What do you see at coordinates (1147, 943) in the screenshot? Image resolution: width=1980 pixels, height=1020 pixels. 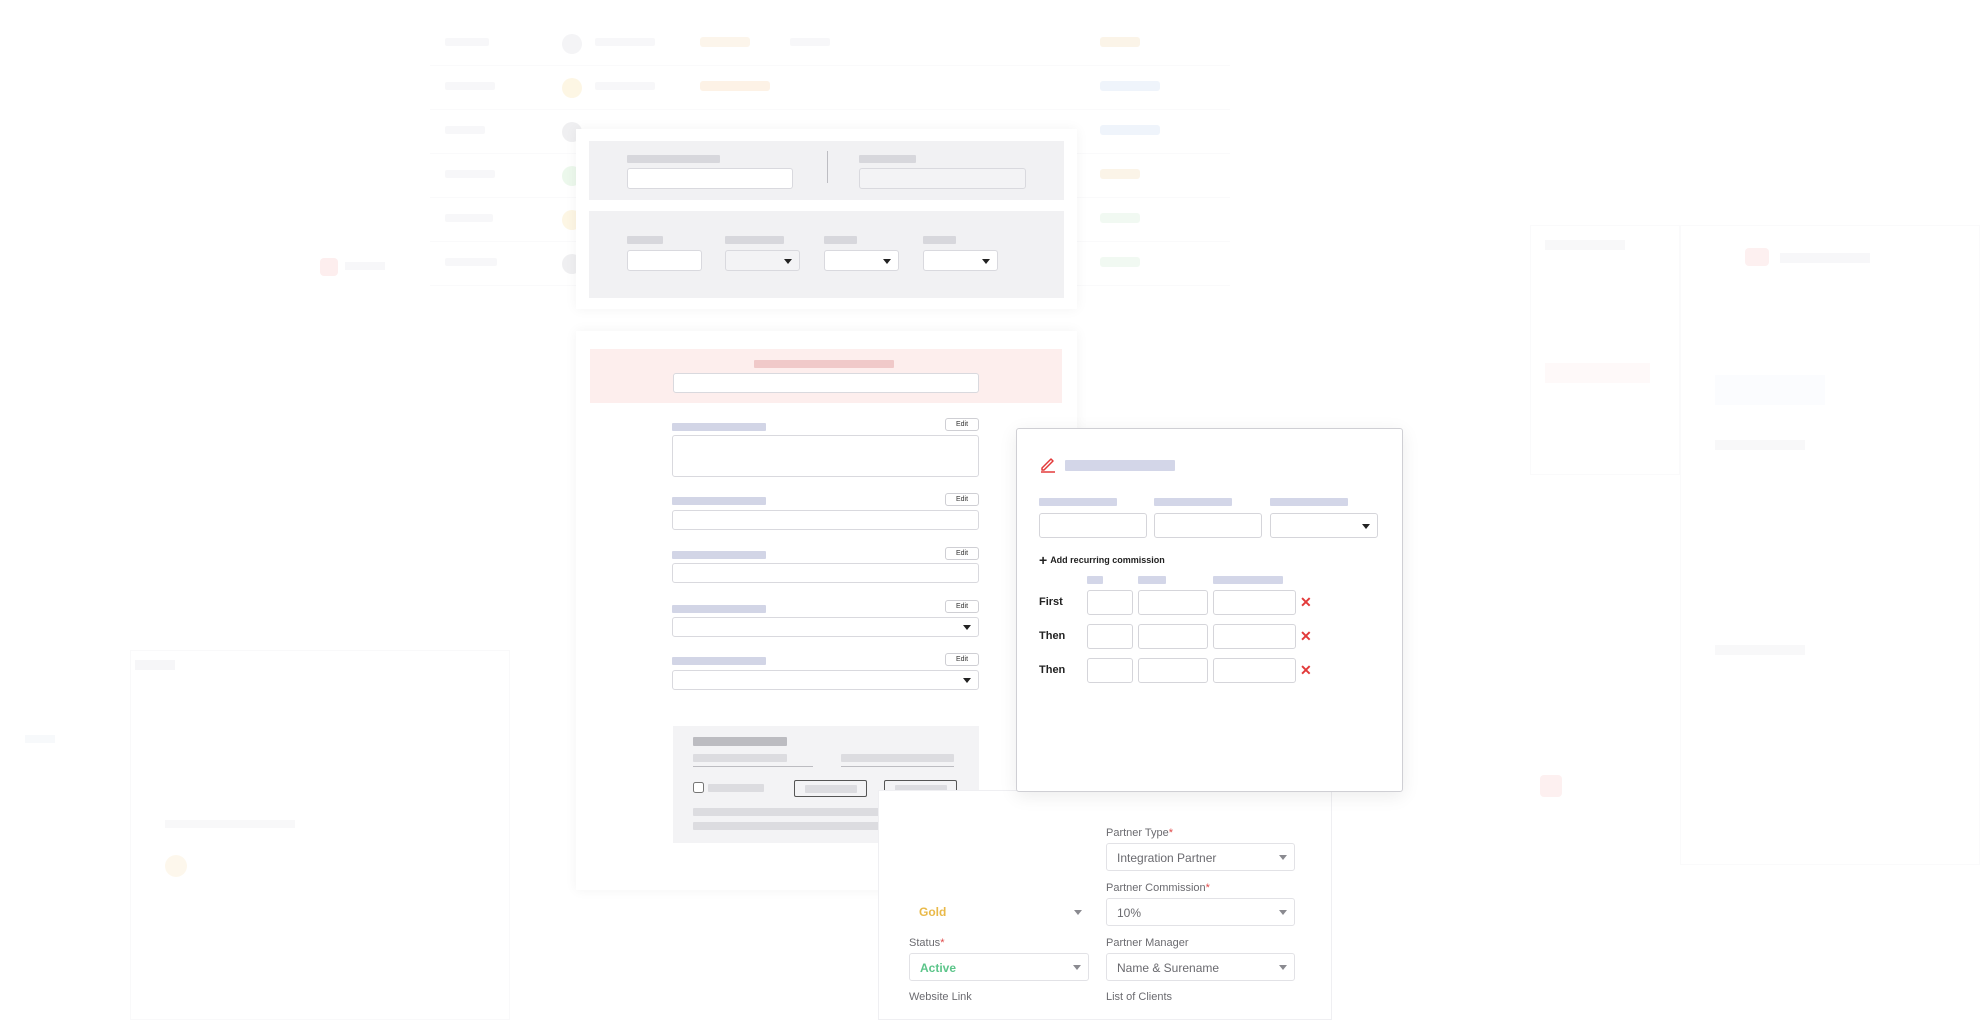 I see `partner-manager-label: Partner Manager` at bounding box center [1147, 943].